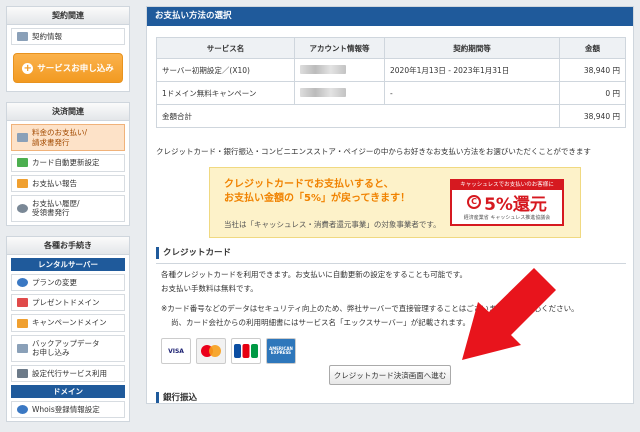 This screenshot has height=432, width=640. Describe the element at coordinates (68, 373) in the screenshot. I see `sidebar-item-setup-service: 設定代行サービス利用` at that location.